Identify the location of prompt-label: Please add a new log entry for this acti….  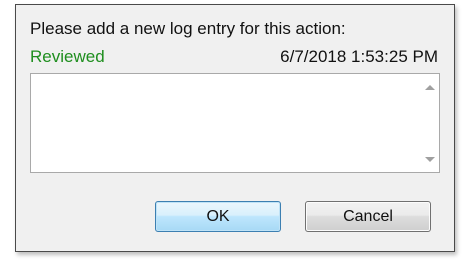
(188, 28).